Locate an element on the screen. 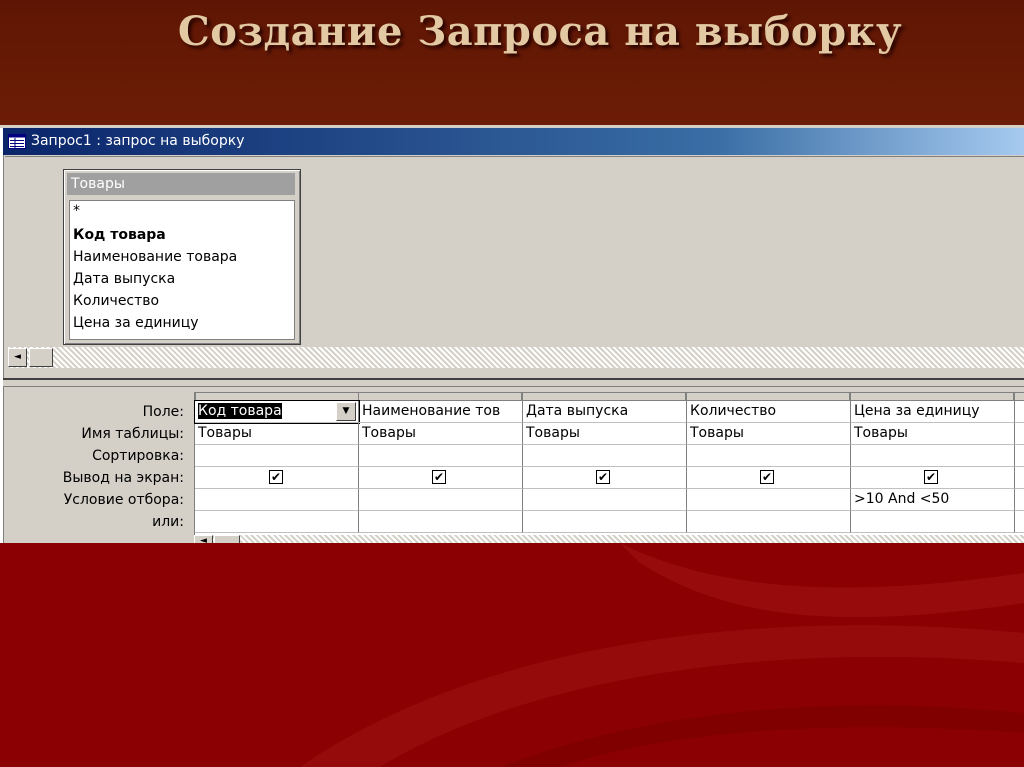 The width and height of the screenshot is (1024, 767). row-label-or: или: is located at coordinates (168, 522).